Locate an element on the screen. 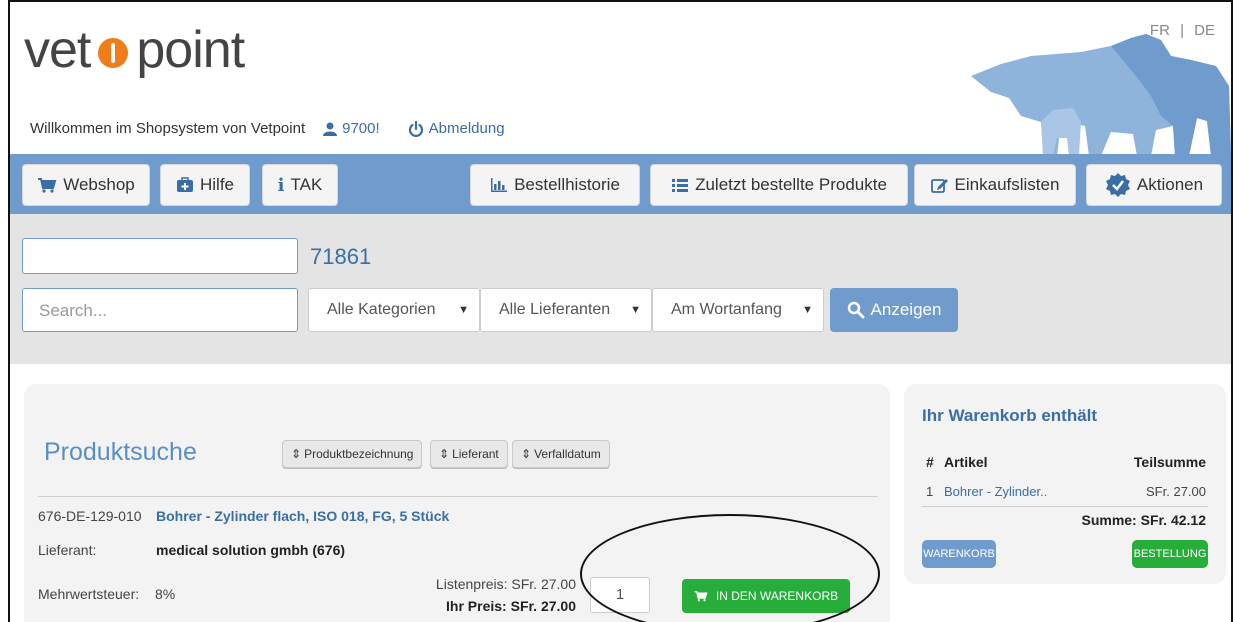 The height and width of the screenshot is (622, 1233). help-label: Hilfe is located at coordinates (216, 184).